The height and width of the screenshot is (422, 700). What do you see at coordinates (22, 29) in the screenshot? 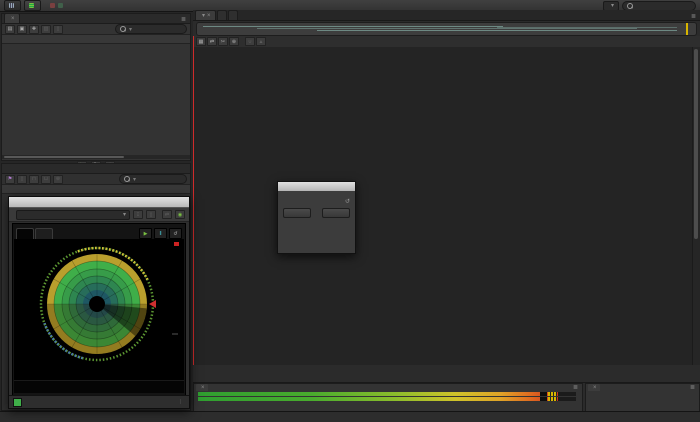
I see `import-file-icon: ▣` at bounding box center [22, 29].